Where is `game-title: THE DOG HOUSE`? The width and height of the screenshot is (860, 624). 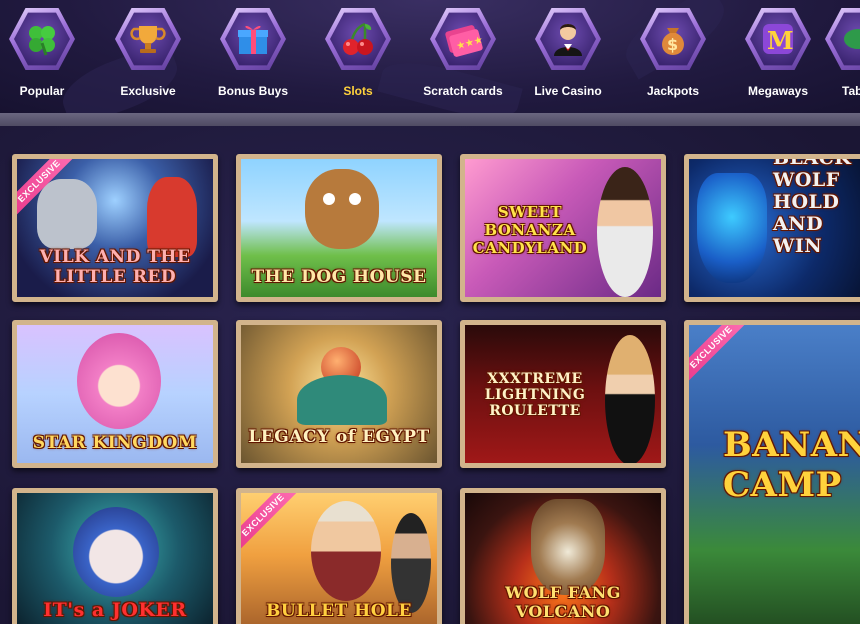
game-title: THE DOG HOUSE is located at coordinates (339, 277).